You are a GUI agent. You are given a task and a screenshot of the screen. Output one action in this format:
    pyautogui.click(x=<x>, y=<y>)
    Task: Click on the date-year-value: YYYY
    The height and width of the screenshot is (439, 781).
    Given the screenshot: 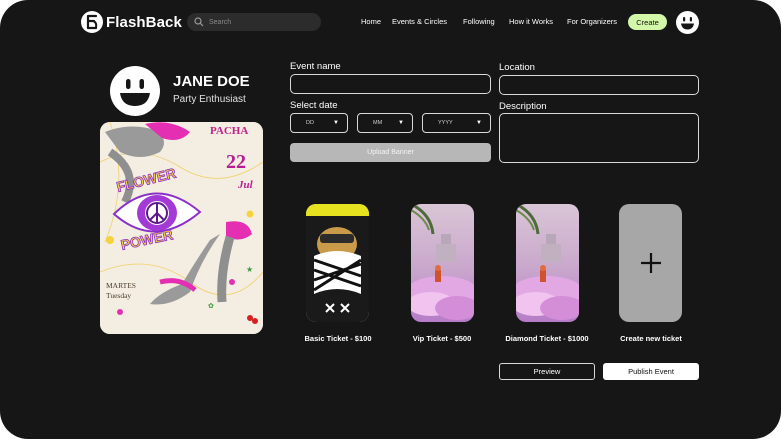 What is the action you would take?
    pyautogui.click(x=445, y=123)
    